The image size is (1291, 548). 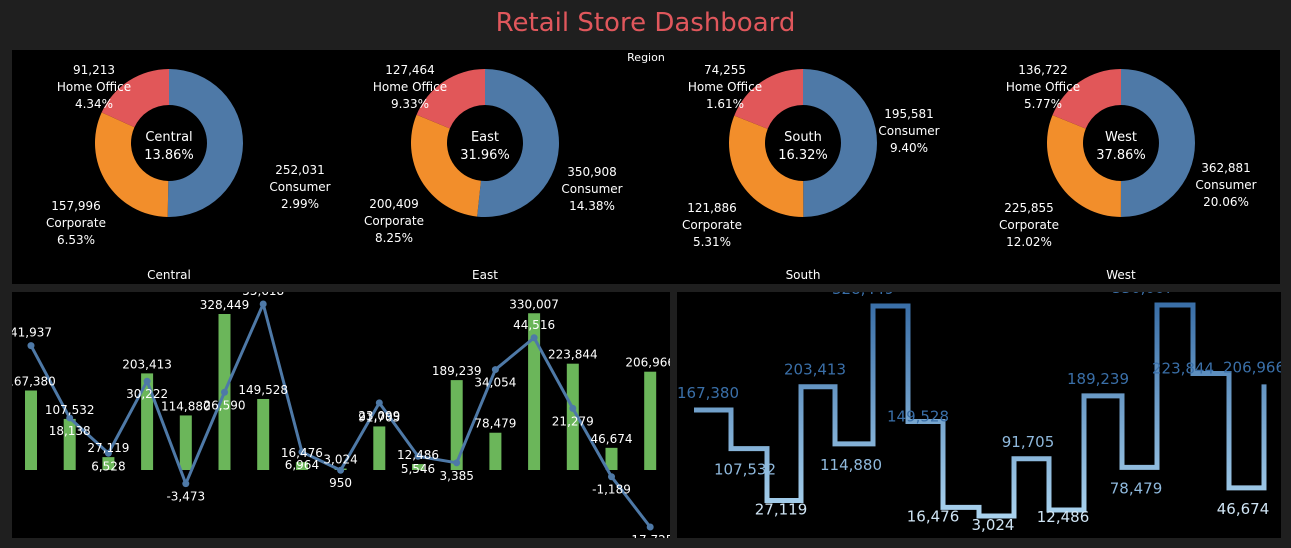 I want to click on donut-center-region: West, so click(x=1121, y=137).